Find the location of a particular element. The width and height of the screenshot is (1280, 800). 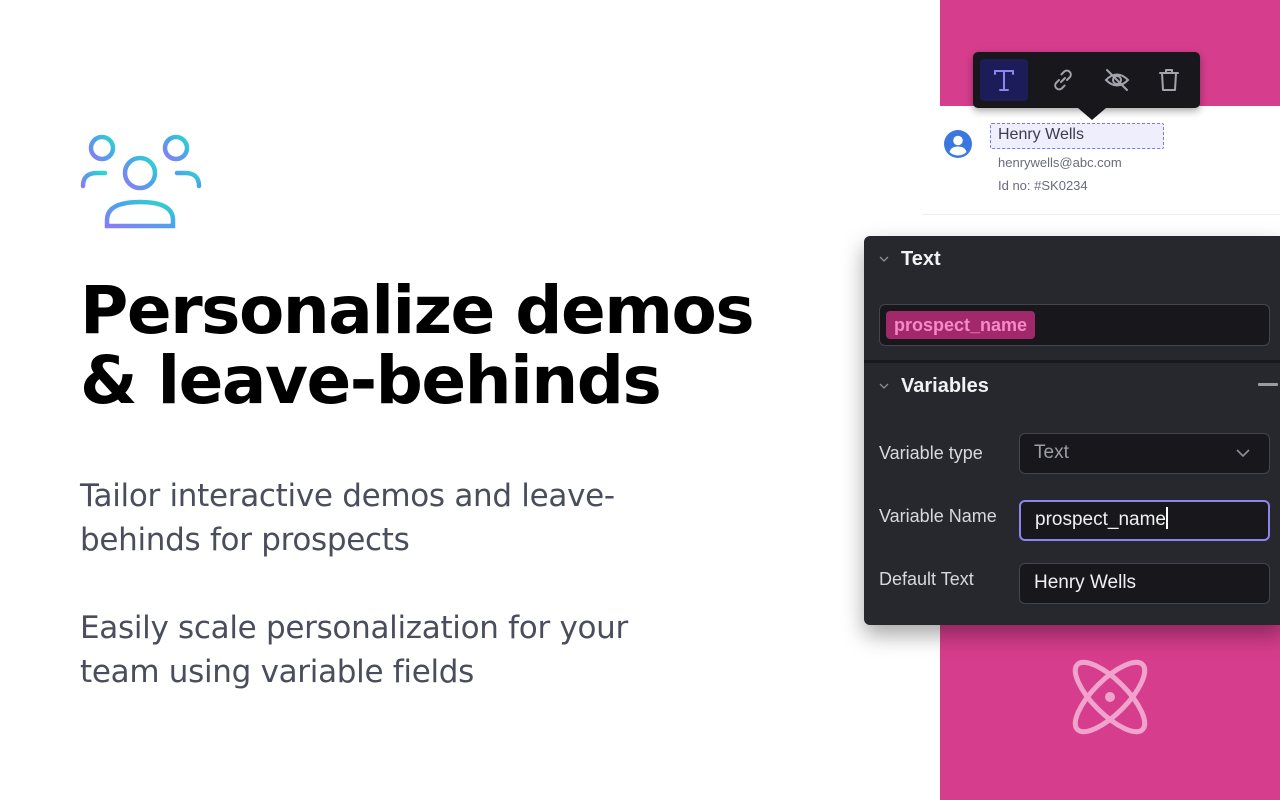

trash-icon is located at coordinates (1169, 80).